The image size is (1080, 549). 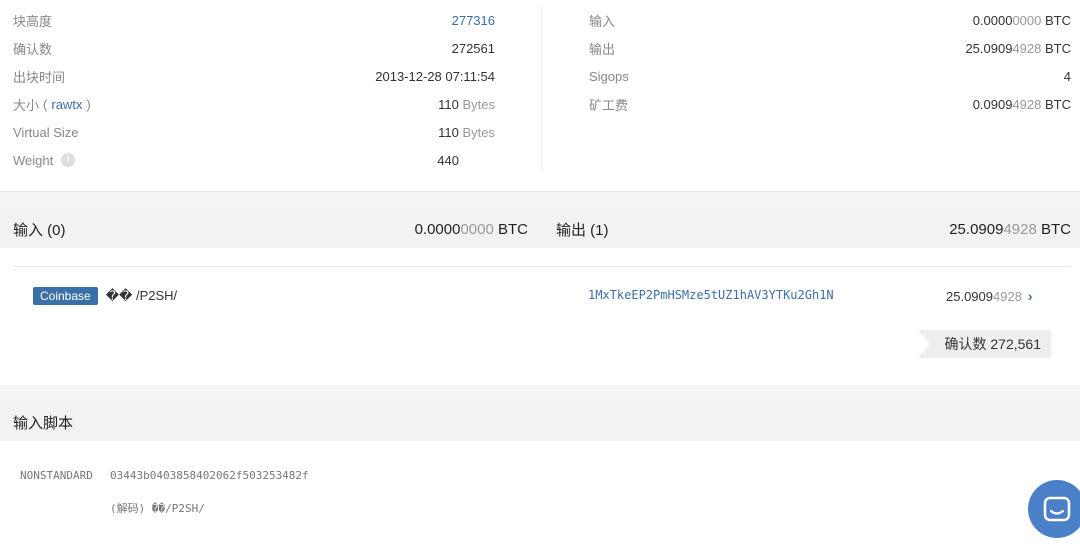 I want to click on block-time-value: 2013-12-28 07:11:54, so click(x=435, y=76).